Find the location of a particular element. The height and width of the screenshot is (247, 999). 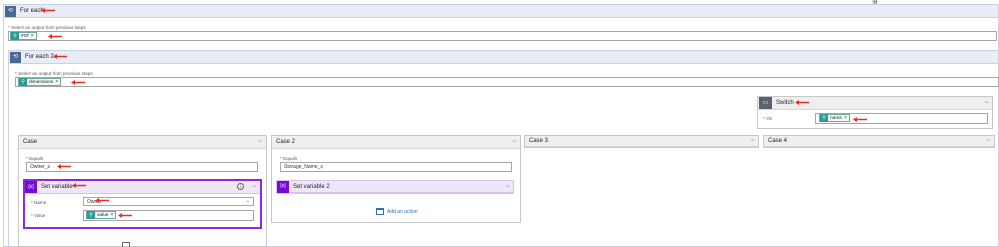

case-1-equals-label: * Equals is located at coordinates (35, 158).